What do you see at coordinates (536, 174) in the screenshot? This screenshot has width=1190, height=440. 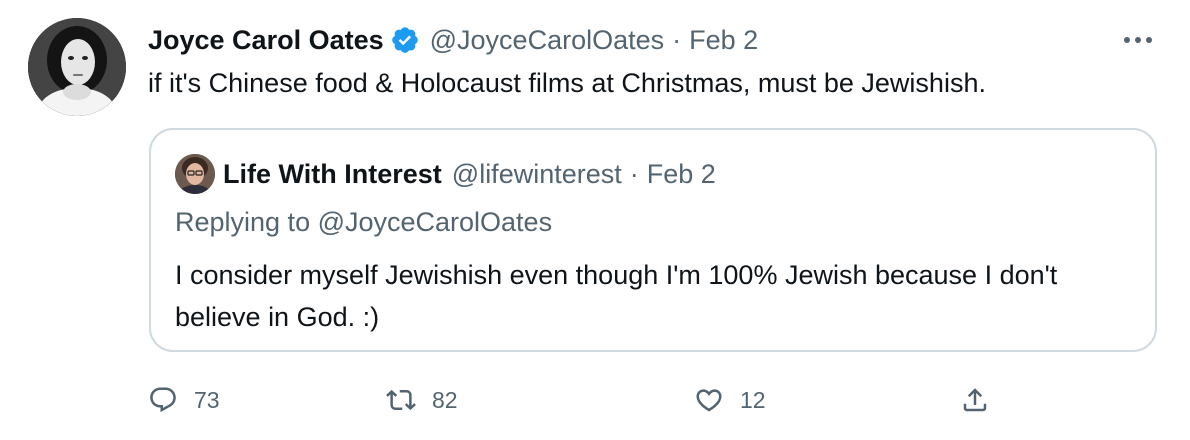 I see `quoted-author-handle: @lifewinterest` at bounding box center [536, 174].